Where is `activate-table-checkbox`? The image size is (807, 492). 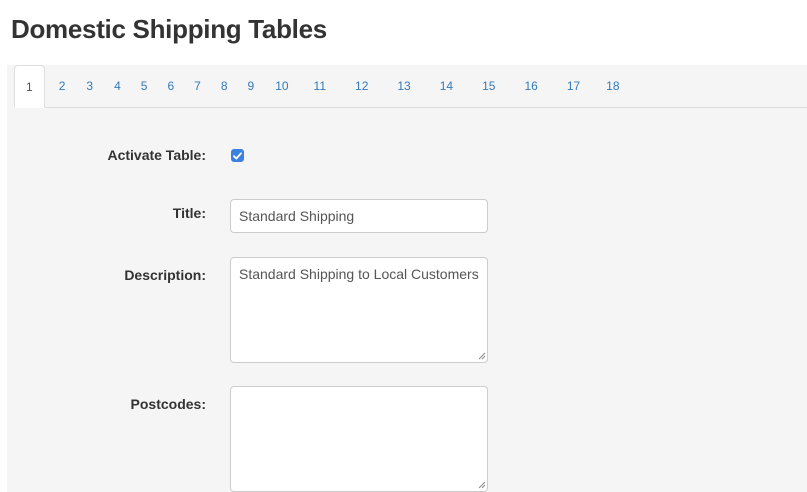 activate-table-checkbox is located at coordinates (237, 155).